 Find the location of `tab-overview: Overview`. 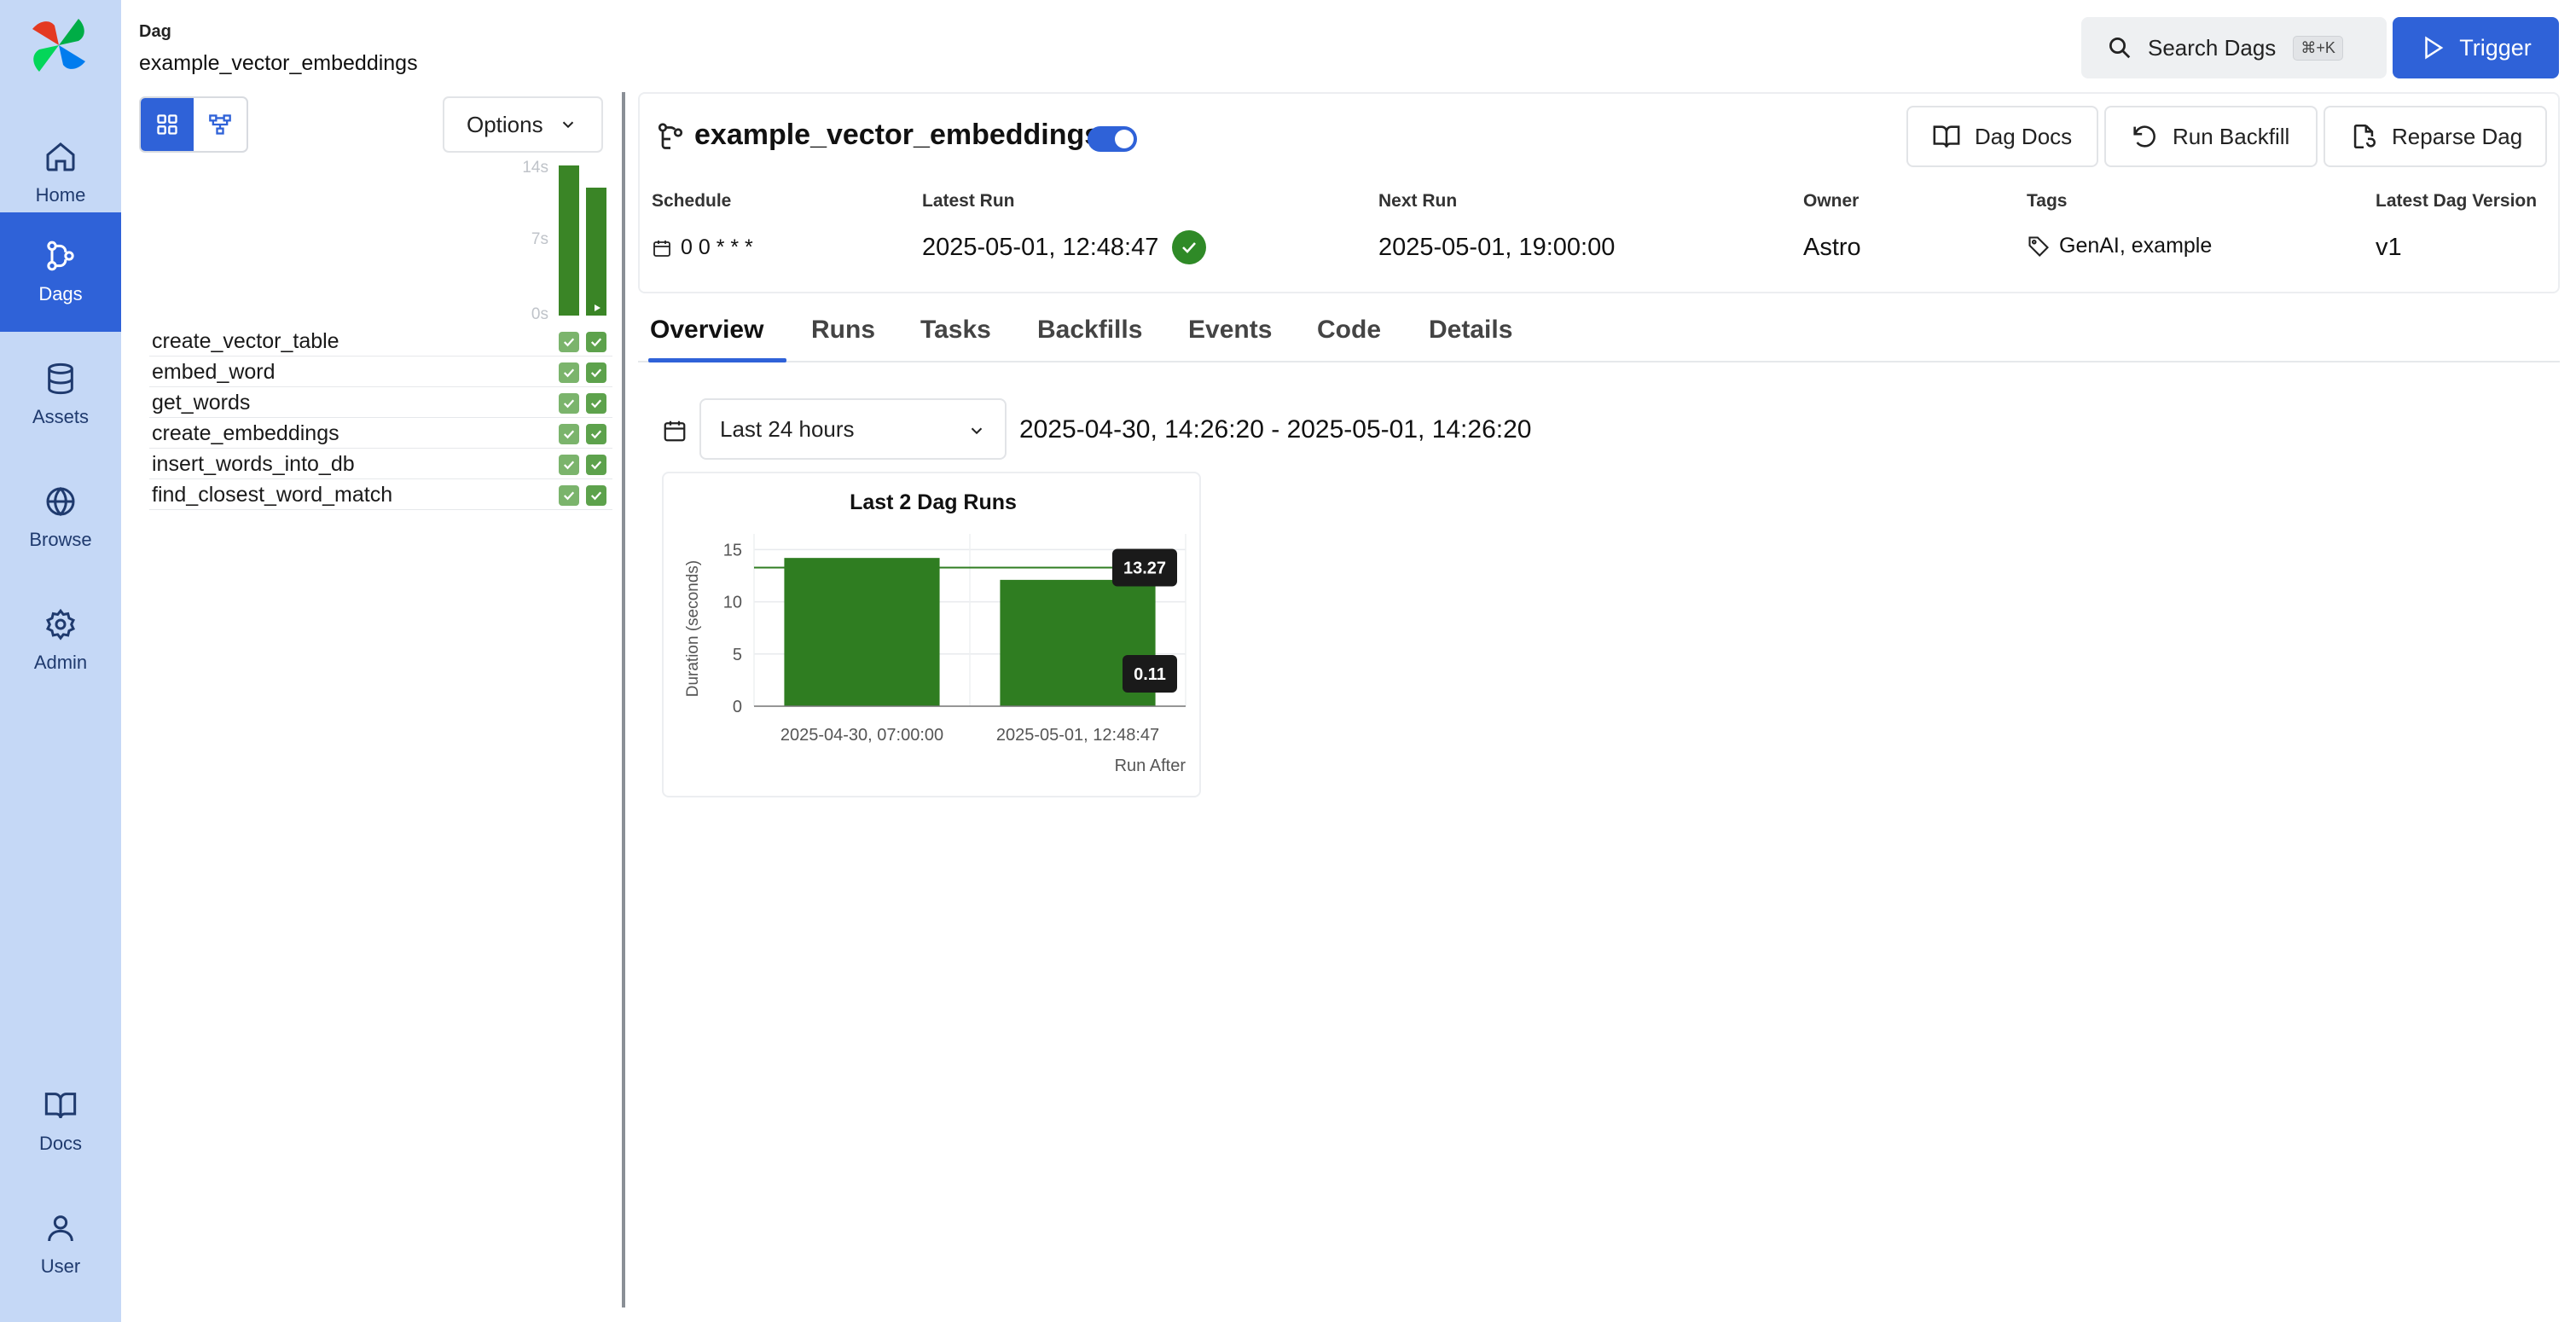

tab-overview: Overview is located at coordinates (706, 330).